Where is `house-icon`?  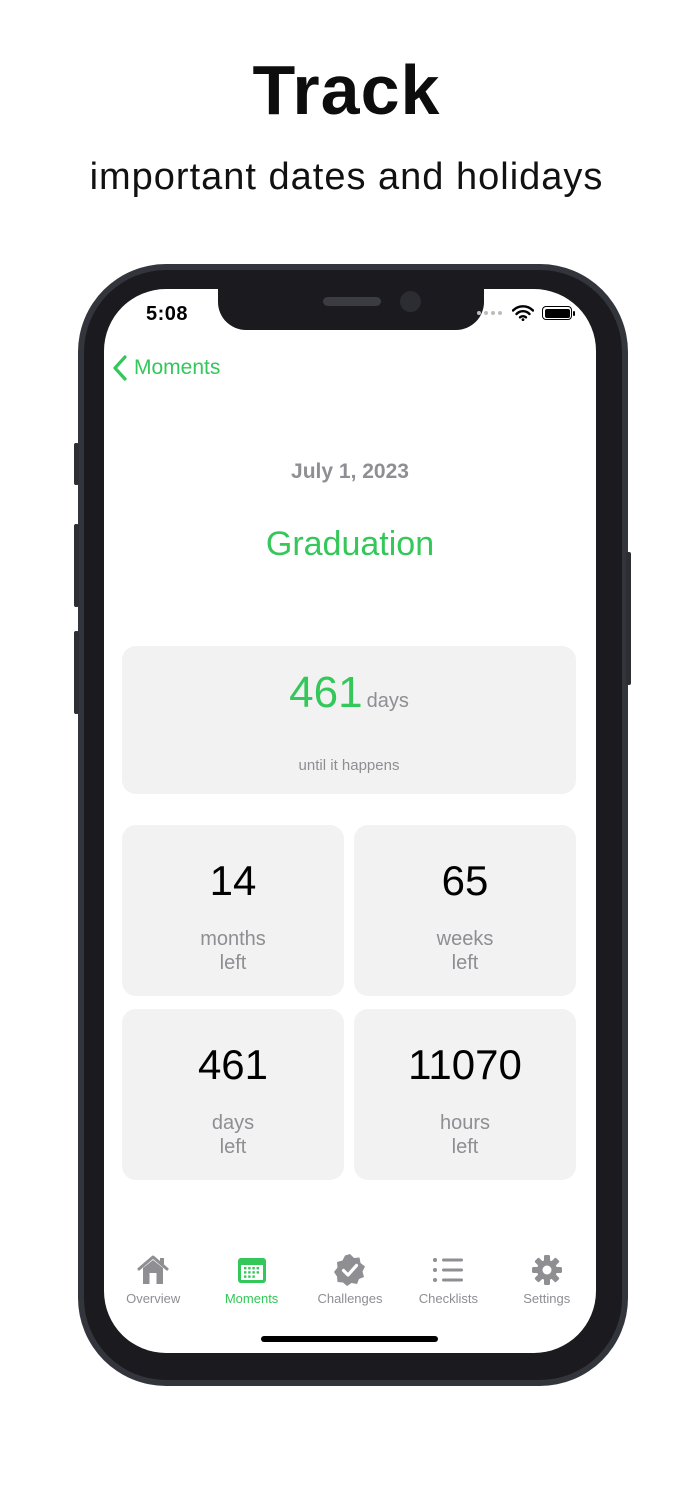
house-icon is located at coordinates (153, 1270).